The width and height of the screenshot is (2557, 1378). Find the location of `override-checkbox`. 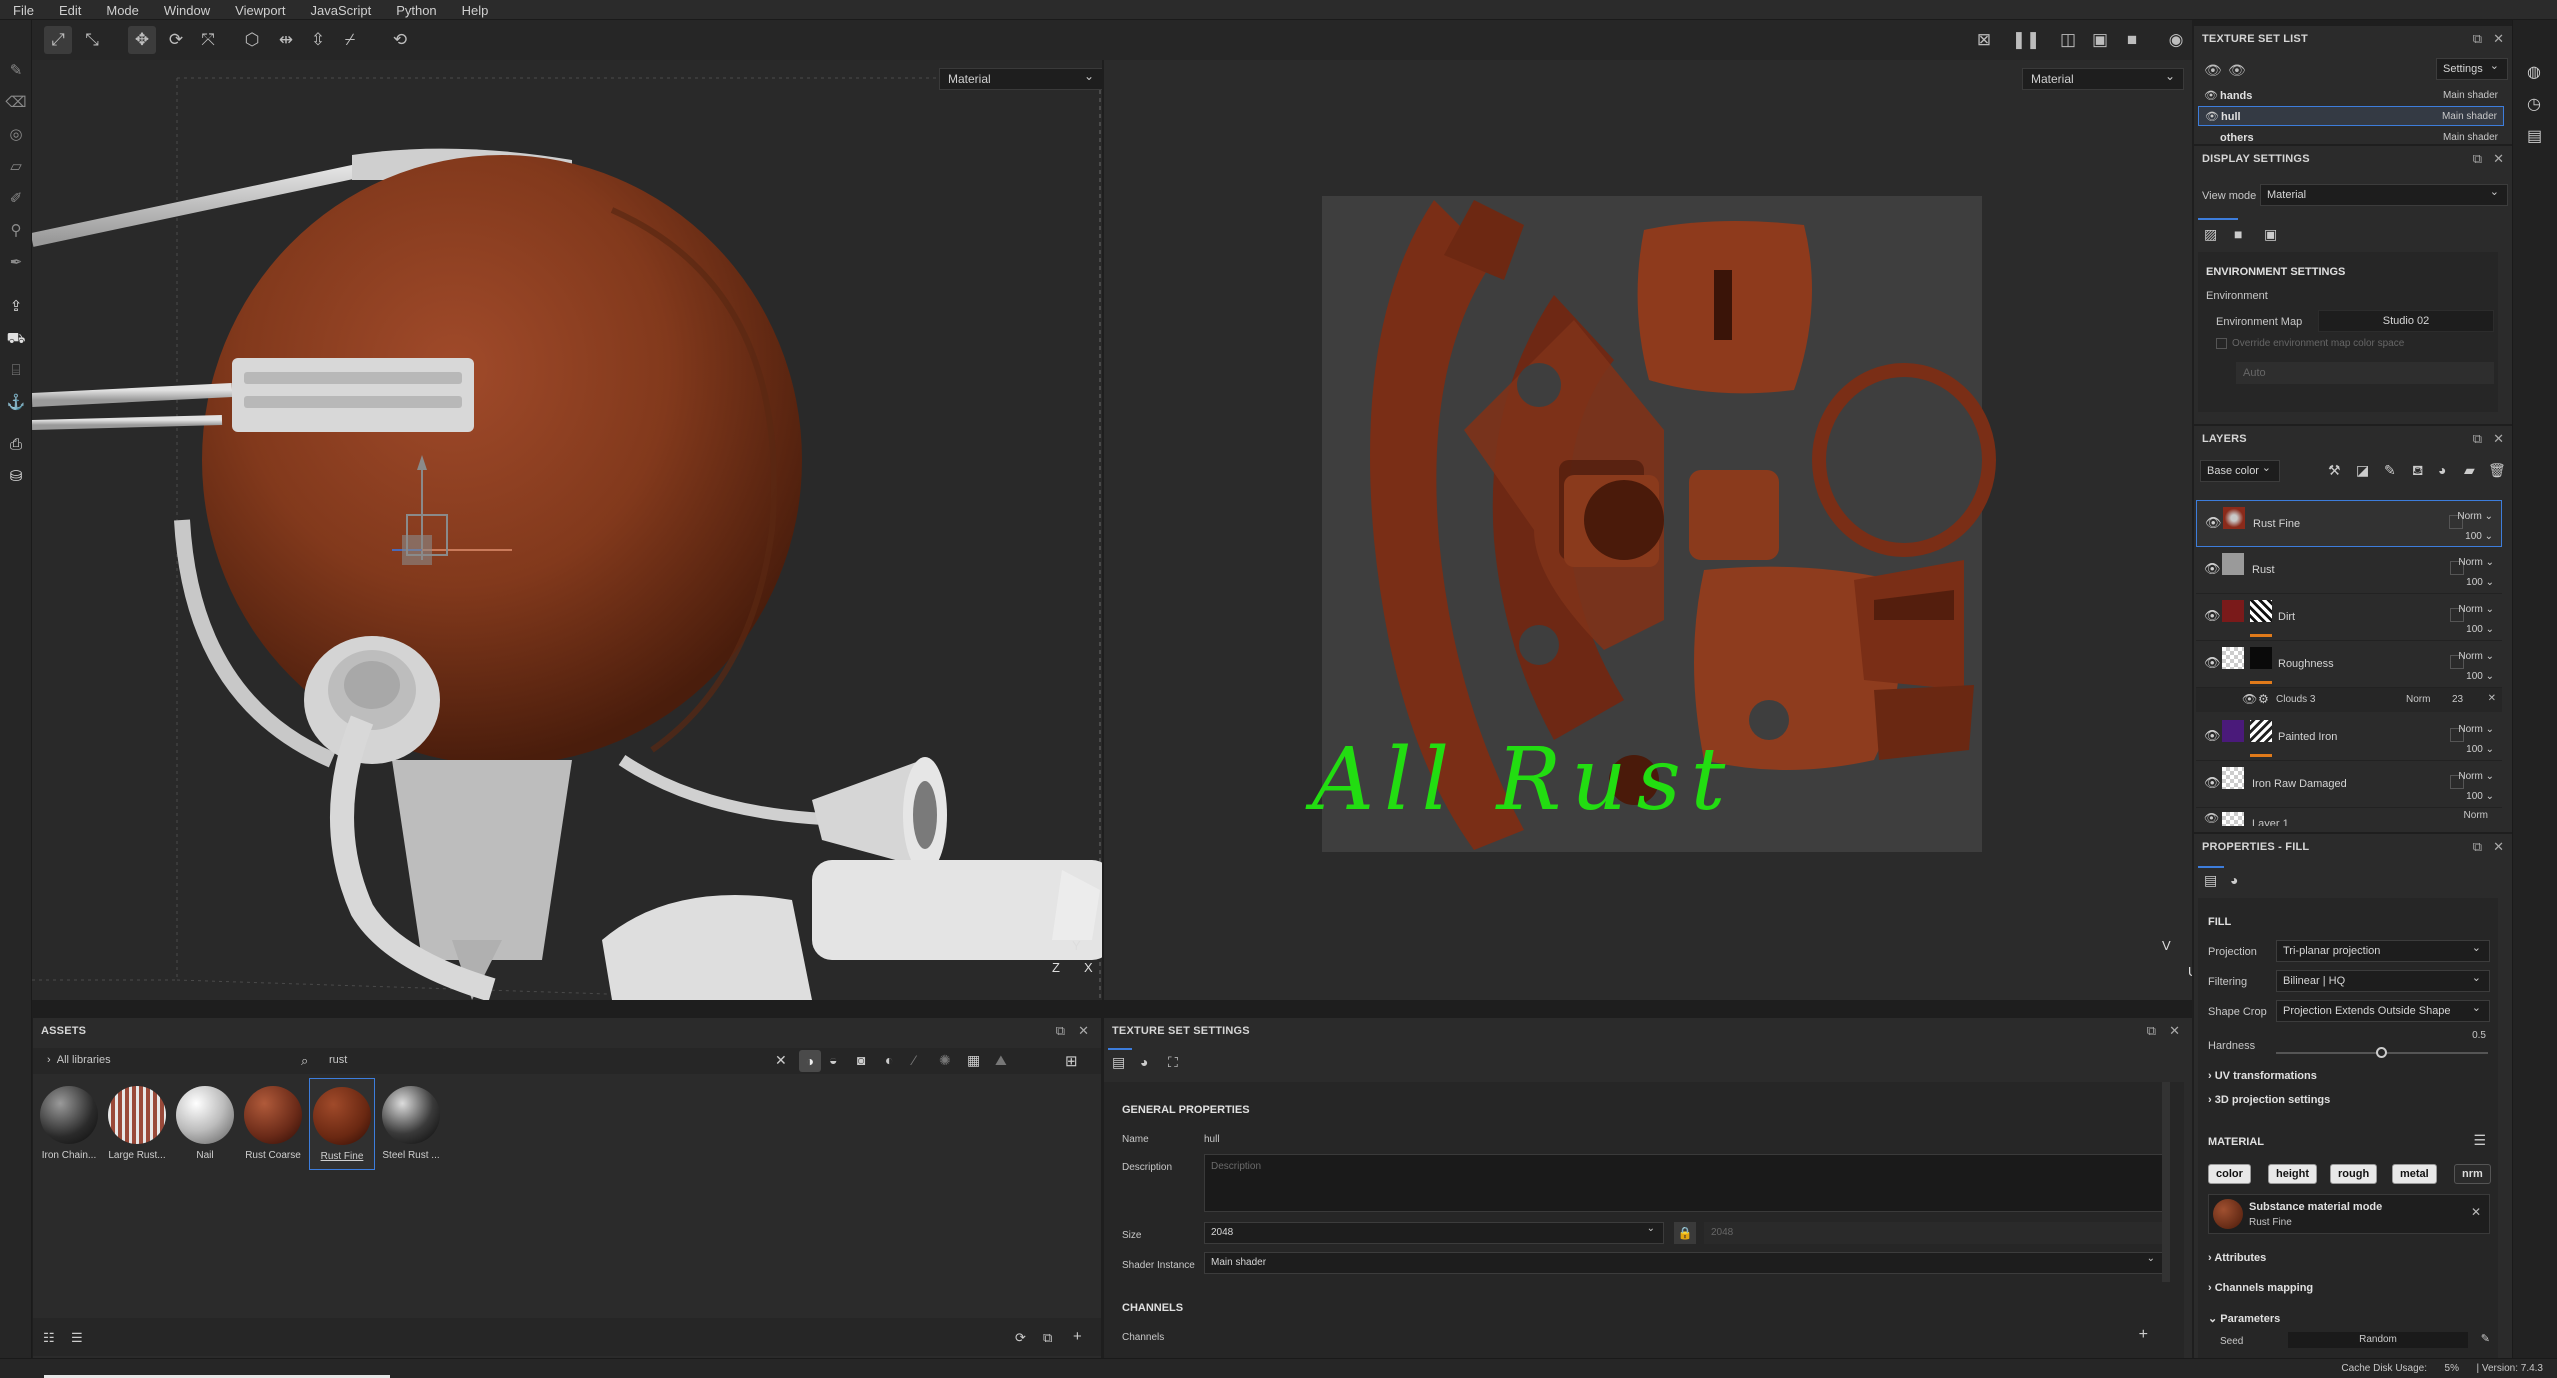

override-checkbox is located at coordinates (2221, 343).